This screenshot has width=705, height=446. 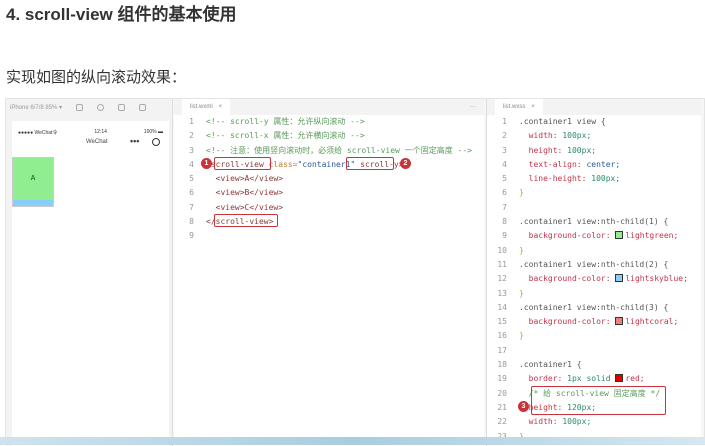 What do you see at coordinates (206, 163) in the screenshot?
I see `badge-1: 1` at bounding box center [206, 163].